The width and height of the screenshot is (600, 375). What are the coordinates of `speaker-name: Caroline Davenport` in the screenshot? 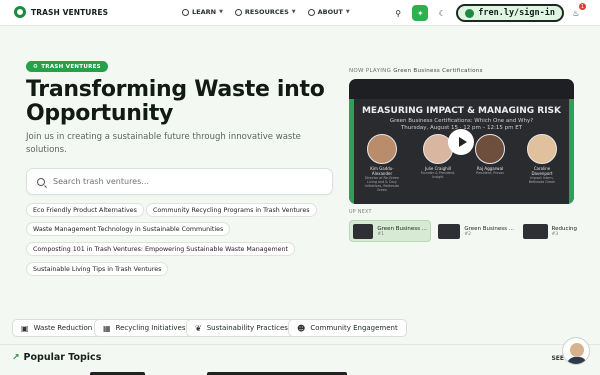 It's located at (542, 171).